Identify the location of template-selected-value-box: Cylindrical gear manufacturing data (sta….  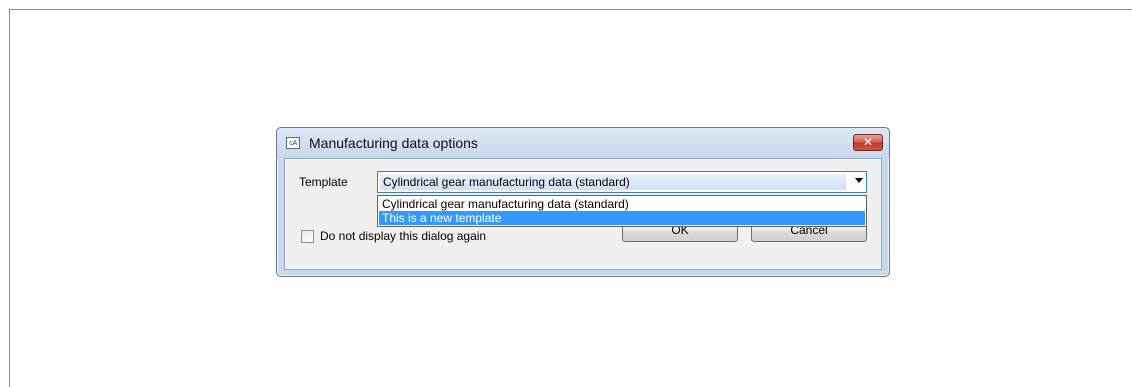
(613, 182).